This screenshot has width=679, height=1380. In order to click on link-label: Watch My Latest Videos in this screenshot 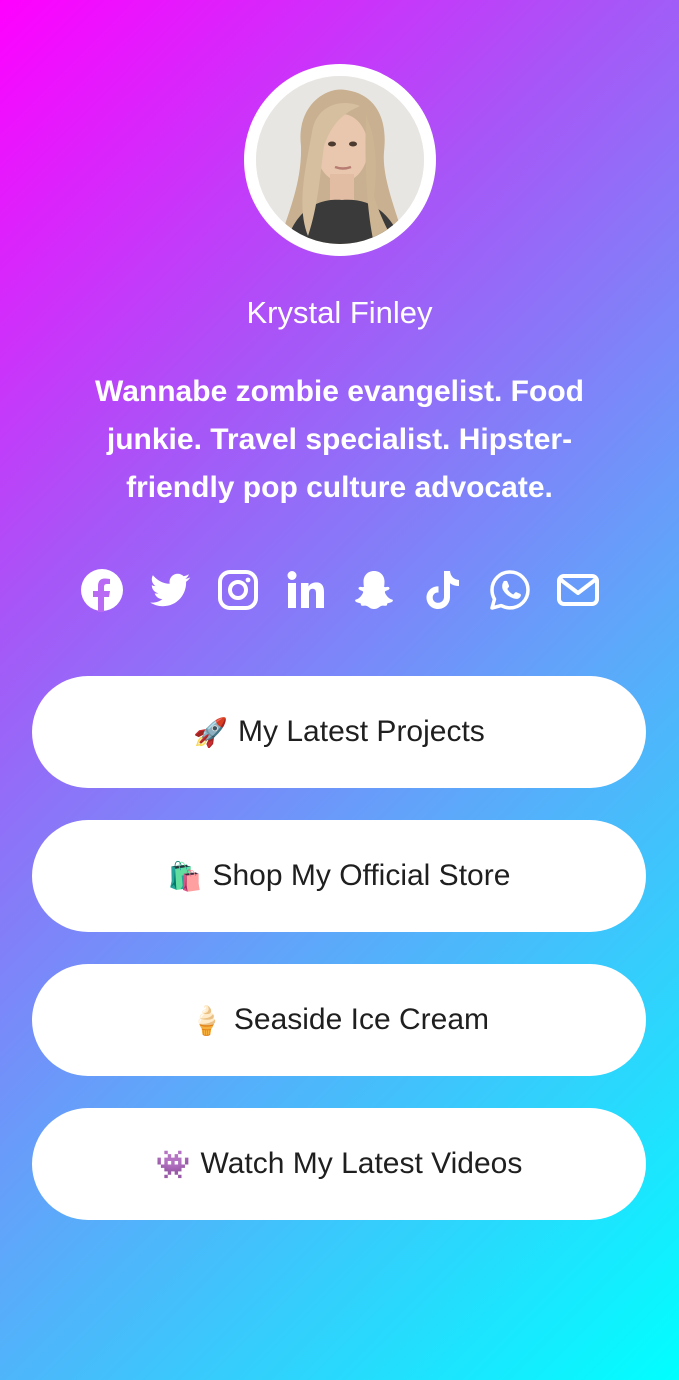, I will do `click(361, 1163)`.